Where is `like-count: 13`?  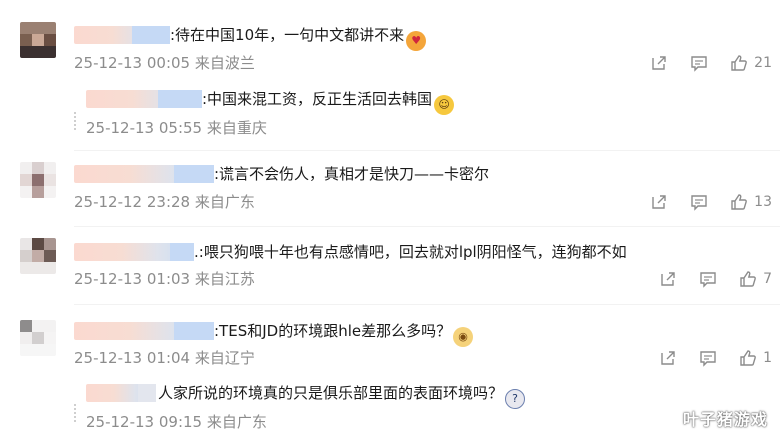
like-count: 13 is located at coordinates (763, 202).